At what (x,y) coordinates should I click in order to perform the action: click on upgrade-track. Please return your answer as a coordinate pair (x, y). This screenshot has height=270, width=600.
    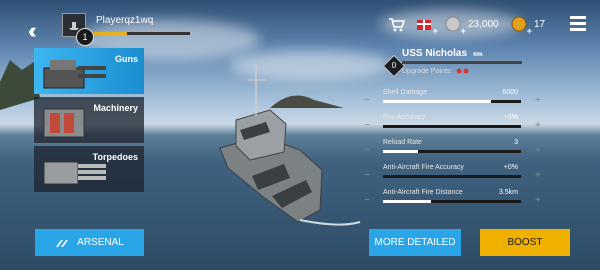
    Looking at the image, I should click on (462, 62).